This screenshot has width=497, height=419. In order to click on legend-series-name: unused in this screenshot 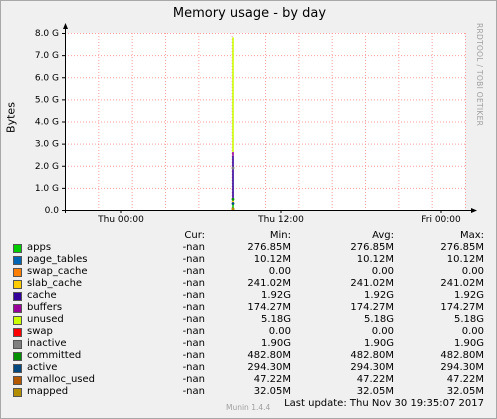, I will do `click(45, 319)`.